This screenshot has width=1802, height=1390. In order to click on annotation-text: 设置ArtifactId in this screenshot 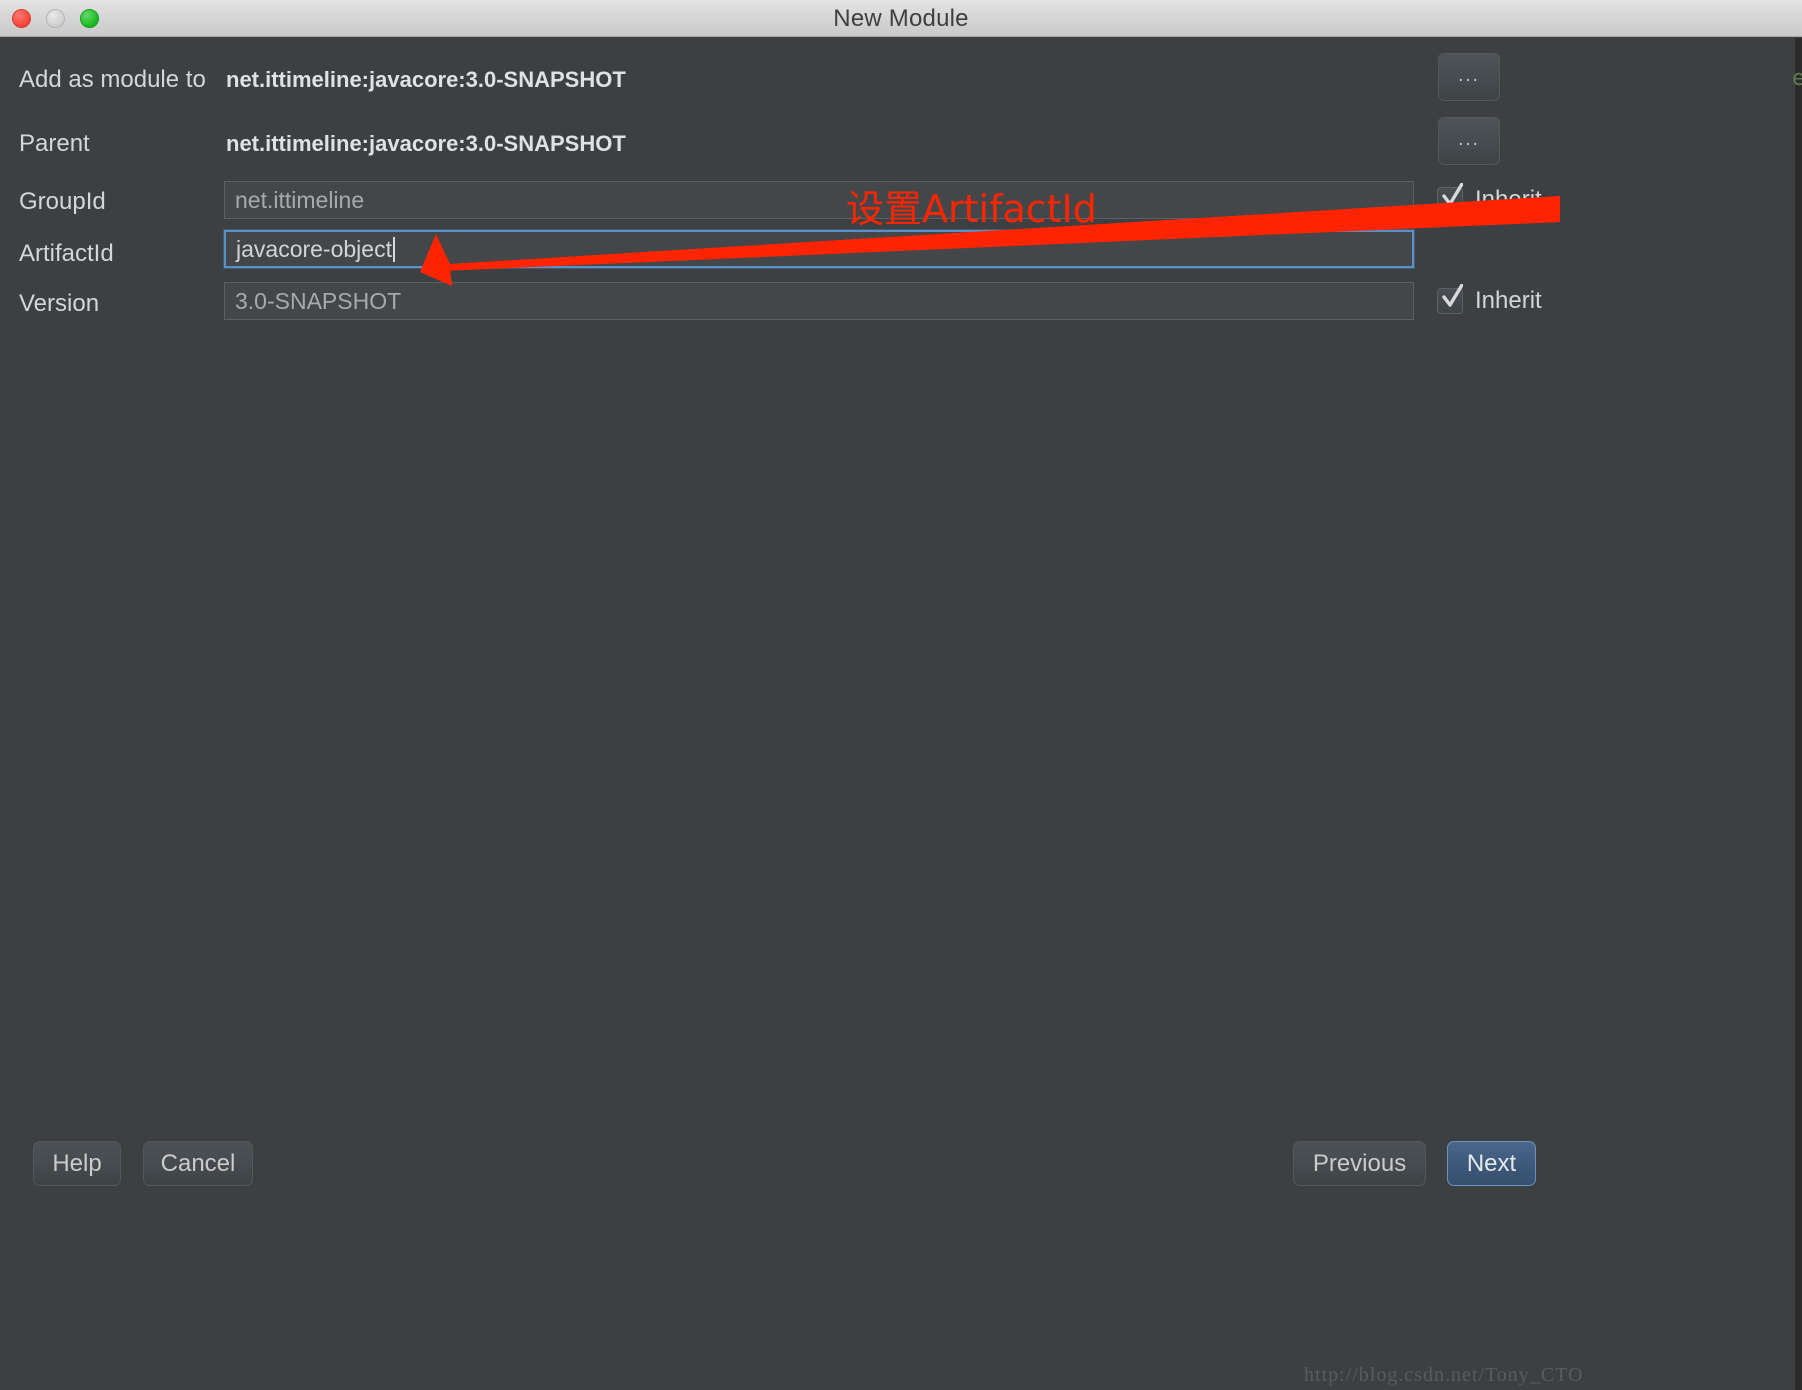, I will do `click(971, 209)`.